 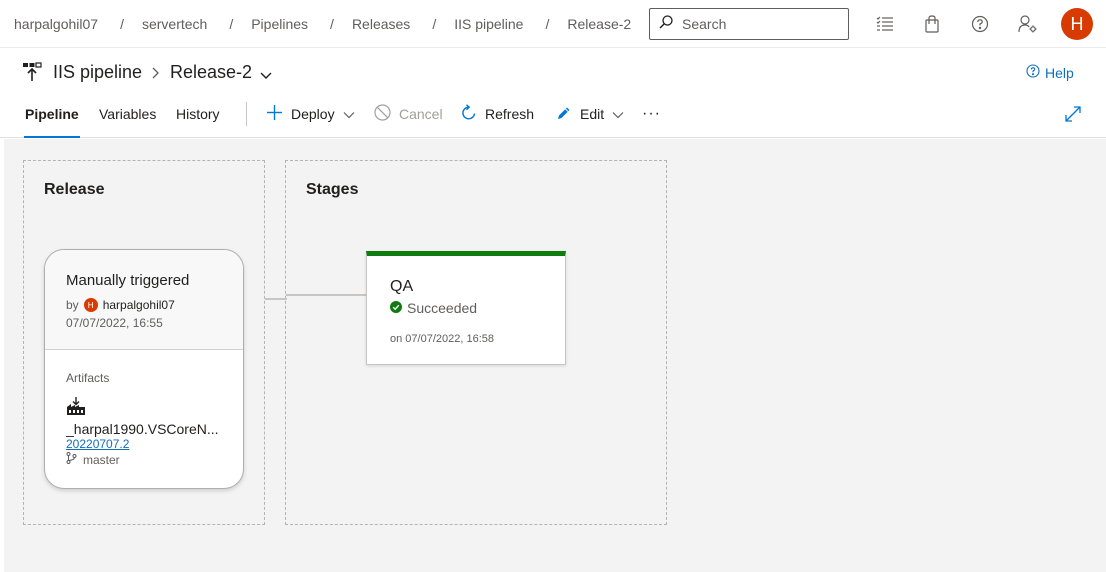 What do you see at coordinates (332, 189) in the screenshot?
I see `stages-panel-title: Stages` at bounding box center [332, 189].